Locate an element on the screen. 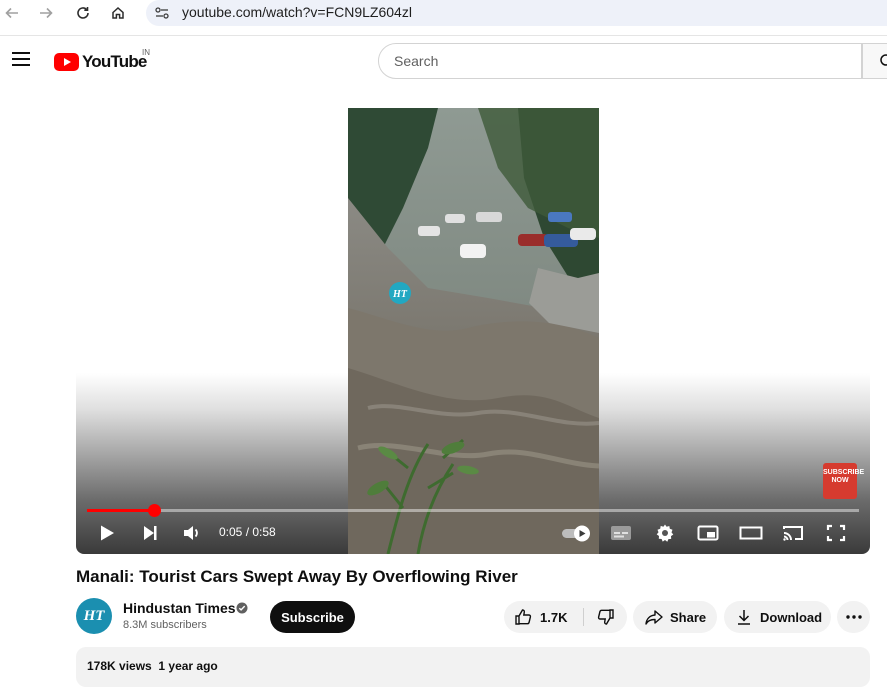 This screenshot has width=887, height=687. like-dislike-group: 1.7K is located at coordinates (565, 617).